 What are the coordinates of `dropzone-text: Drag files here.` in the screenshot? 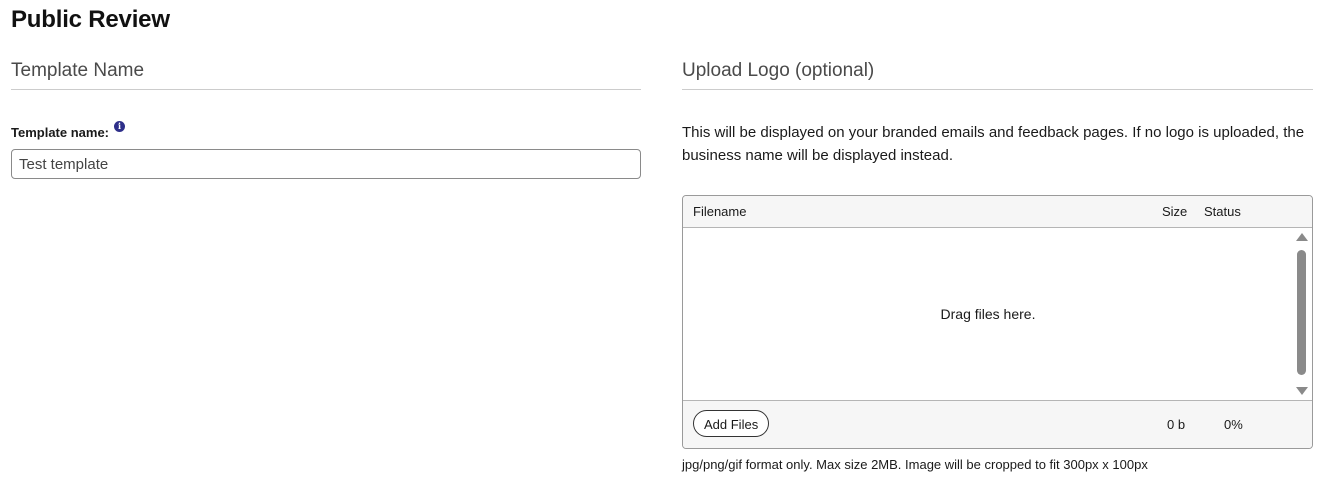 It's located at (988, 314).